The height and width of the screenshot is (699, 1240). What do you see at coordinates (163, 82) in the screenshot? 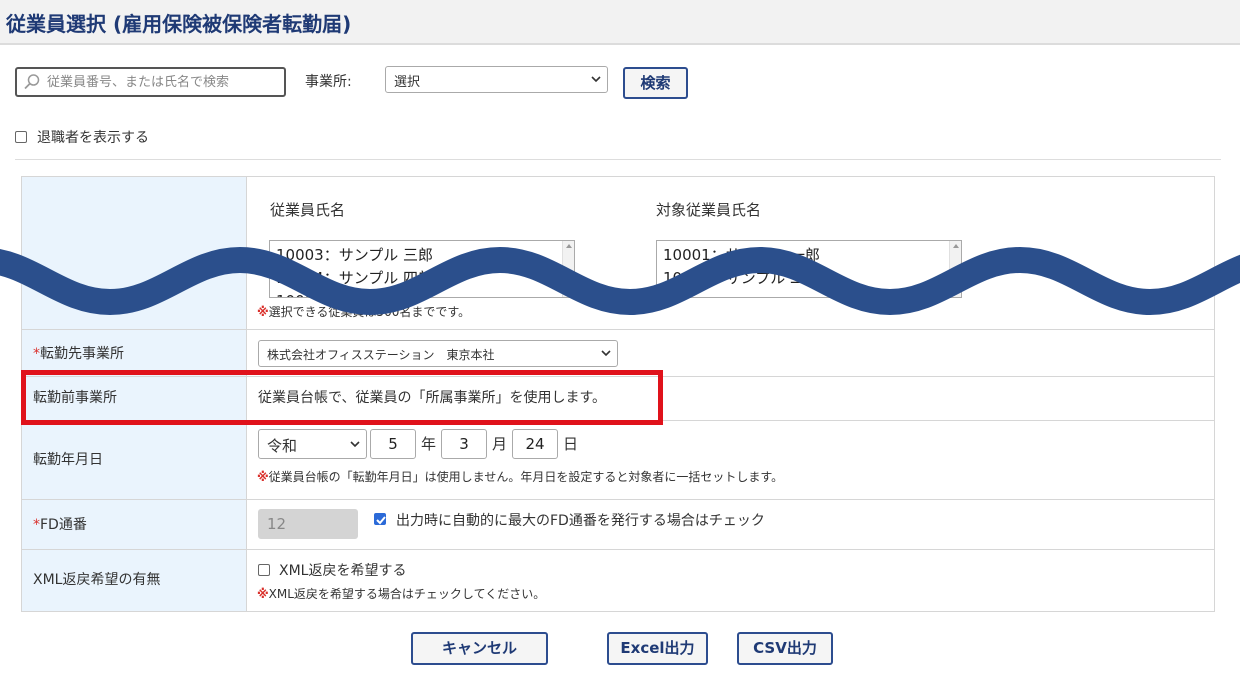
I see `search-input` at bounding box center [163, 82].